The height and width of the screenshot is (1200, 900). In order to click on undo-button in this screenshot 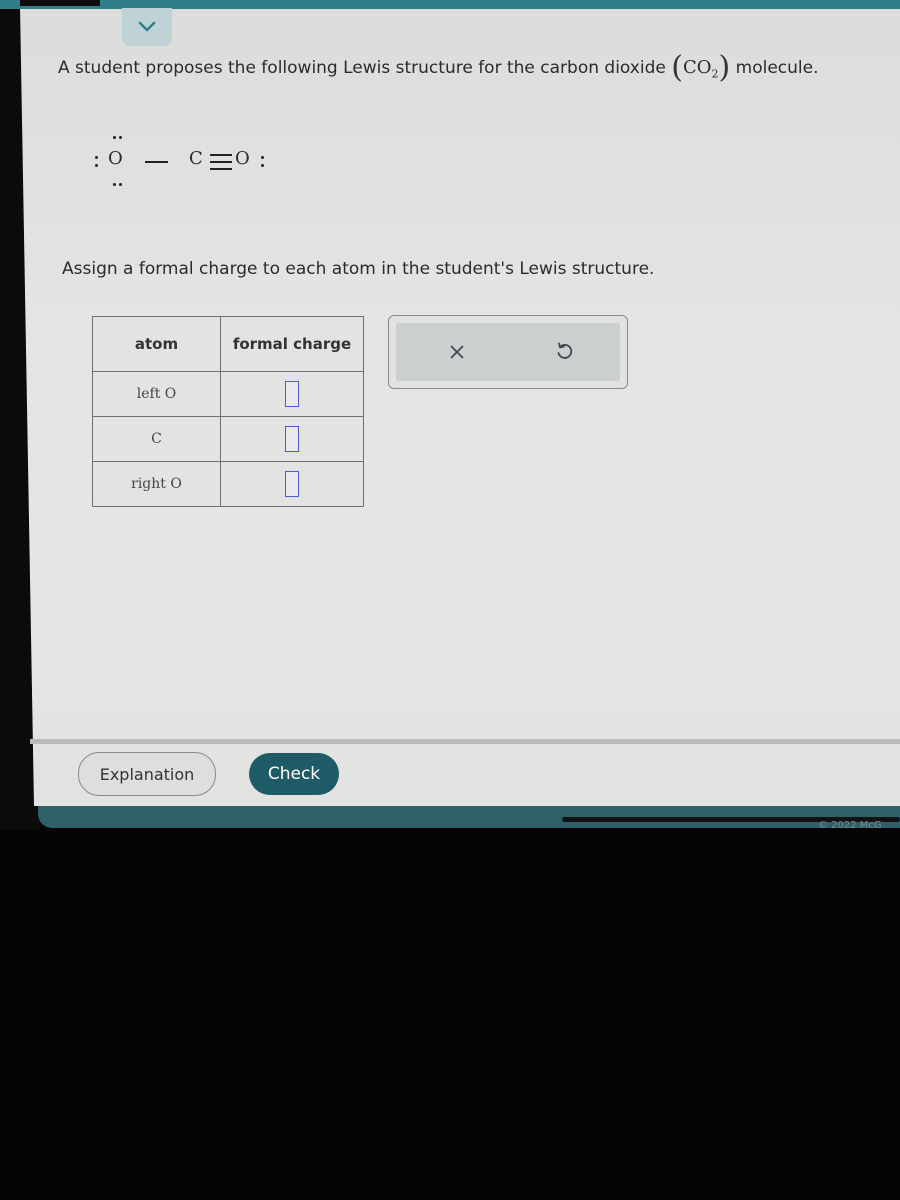, I will do `click(564, 352)`.